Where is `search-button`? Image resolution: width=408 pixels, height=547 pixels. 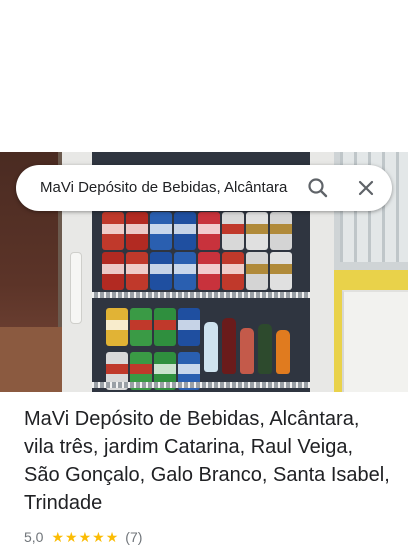 search-button is located at coordinates (318, 188).